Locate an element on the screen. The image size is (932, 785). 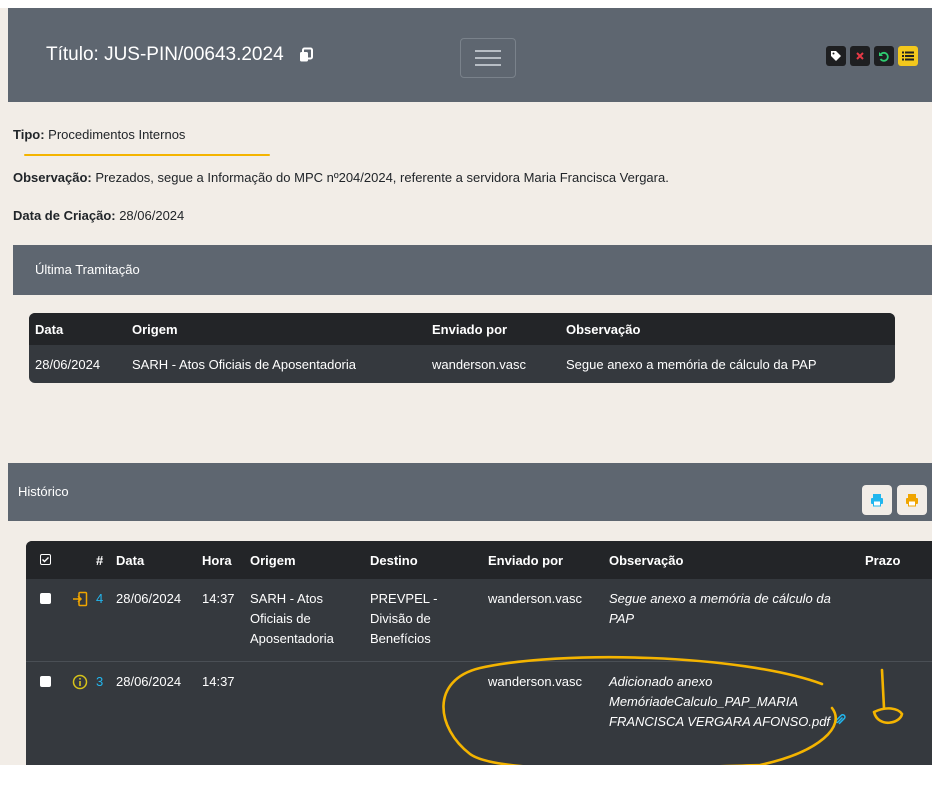
close-icon is located at coordinates (860, 56).